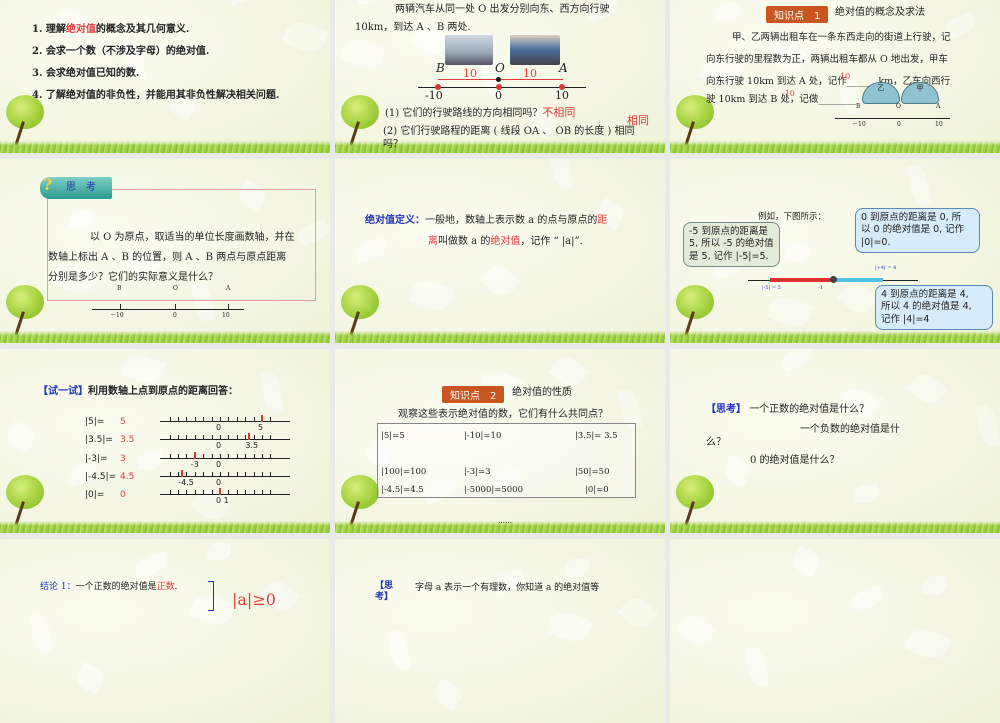 This screenshot has width=1000, height=723. What do you see at coordinates (477, 472) in the screenshot?
I see `example-cell: |-3|=3` at bounding box center [477, 472].